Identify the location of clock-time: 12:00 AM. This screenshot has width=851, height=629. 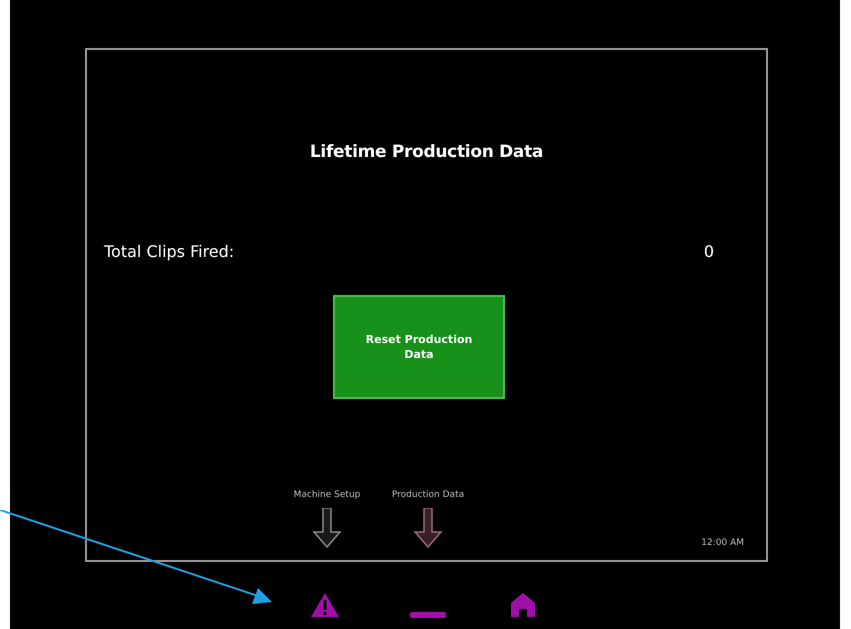
(722, 543).